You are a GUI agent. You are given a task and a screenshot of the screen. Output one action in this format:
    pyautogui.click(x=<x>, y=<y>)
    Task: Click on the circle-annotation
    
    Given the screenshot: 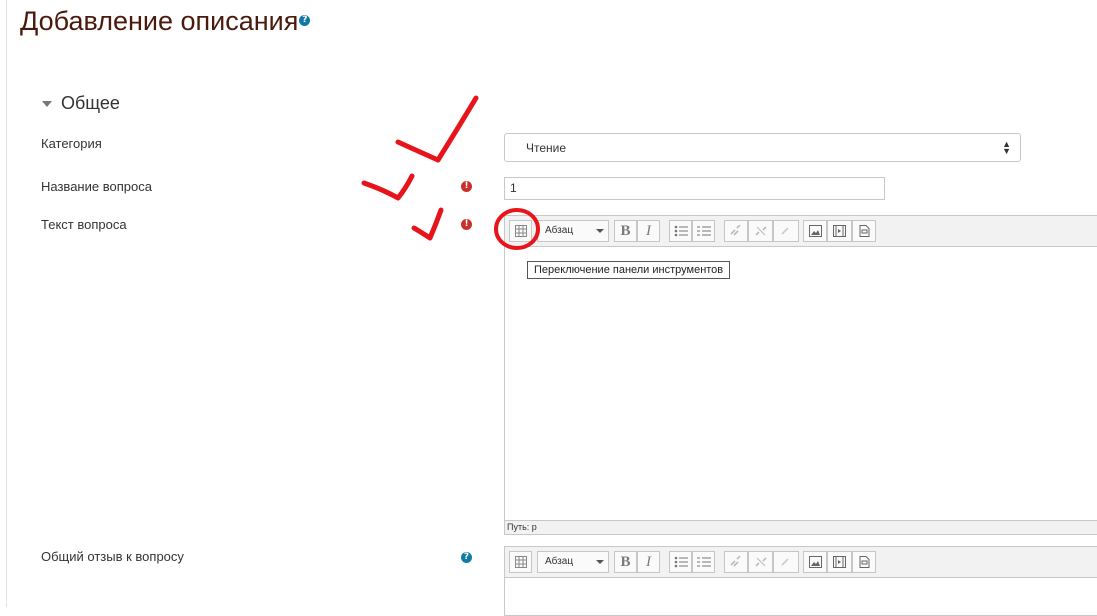 What is the action you would take?
    pyautogui.click(x=517, y=229)
    